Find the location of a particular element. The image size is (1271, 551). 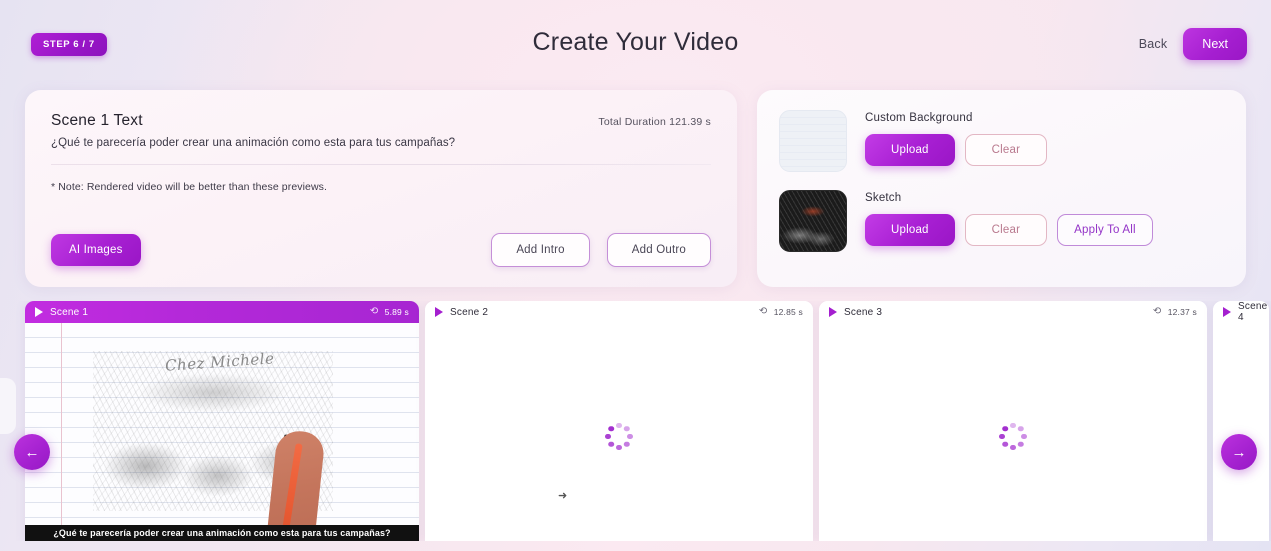

scene-card-3: Scene 3 ⟳ 12.37 s is located at coordinates (1013, 421).